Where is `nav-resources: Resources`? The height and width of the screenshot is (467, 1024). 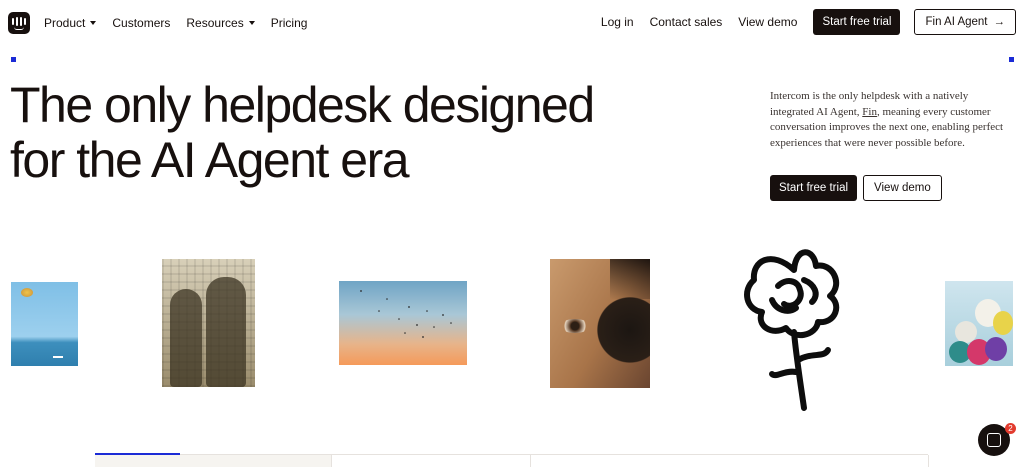
nav-resources: Resources is located at coordinates (220, 23).